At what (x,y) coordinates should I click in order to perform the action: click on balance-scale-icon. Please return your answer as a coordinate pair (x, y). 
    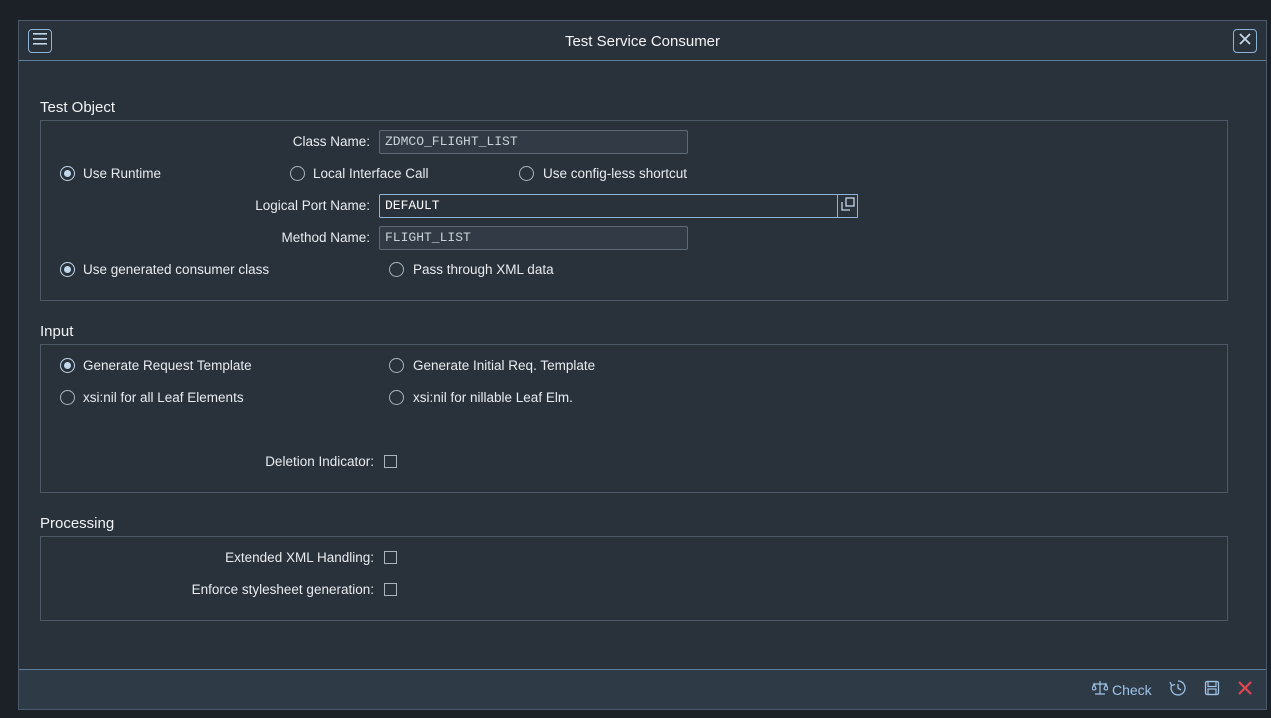
    Looking at the image, I should click on (1100, 690).